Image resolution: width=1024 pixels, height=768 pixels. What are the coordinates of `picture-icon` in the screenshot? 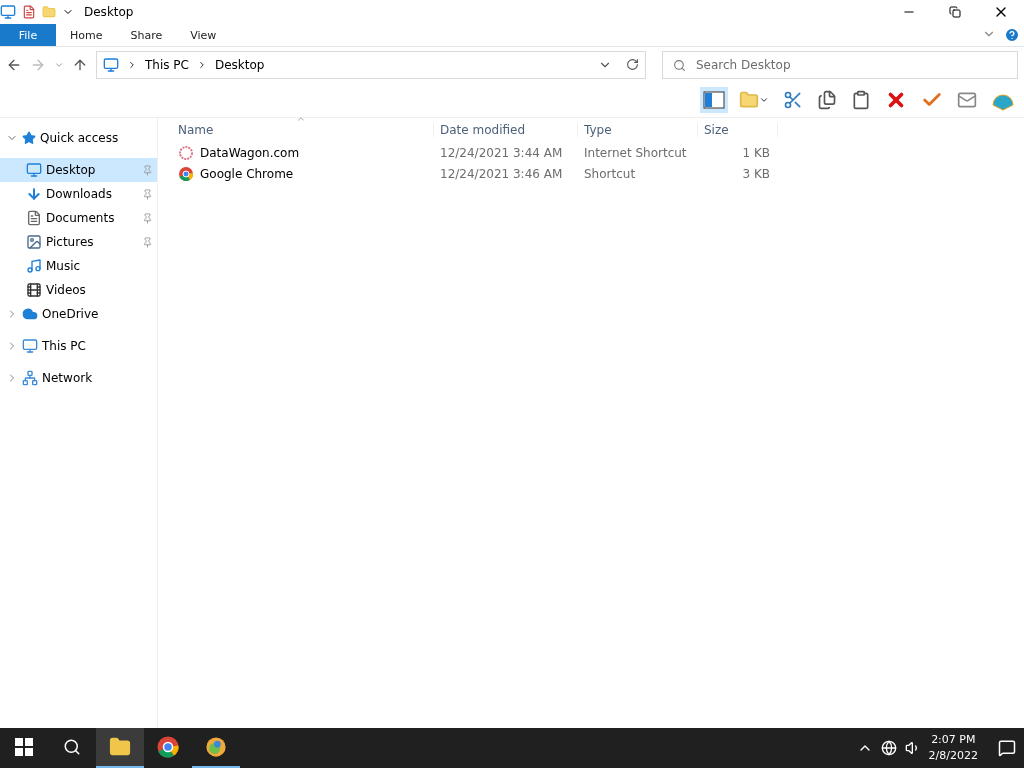 It's located at (34, 242).